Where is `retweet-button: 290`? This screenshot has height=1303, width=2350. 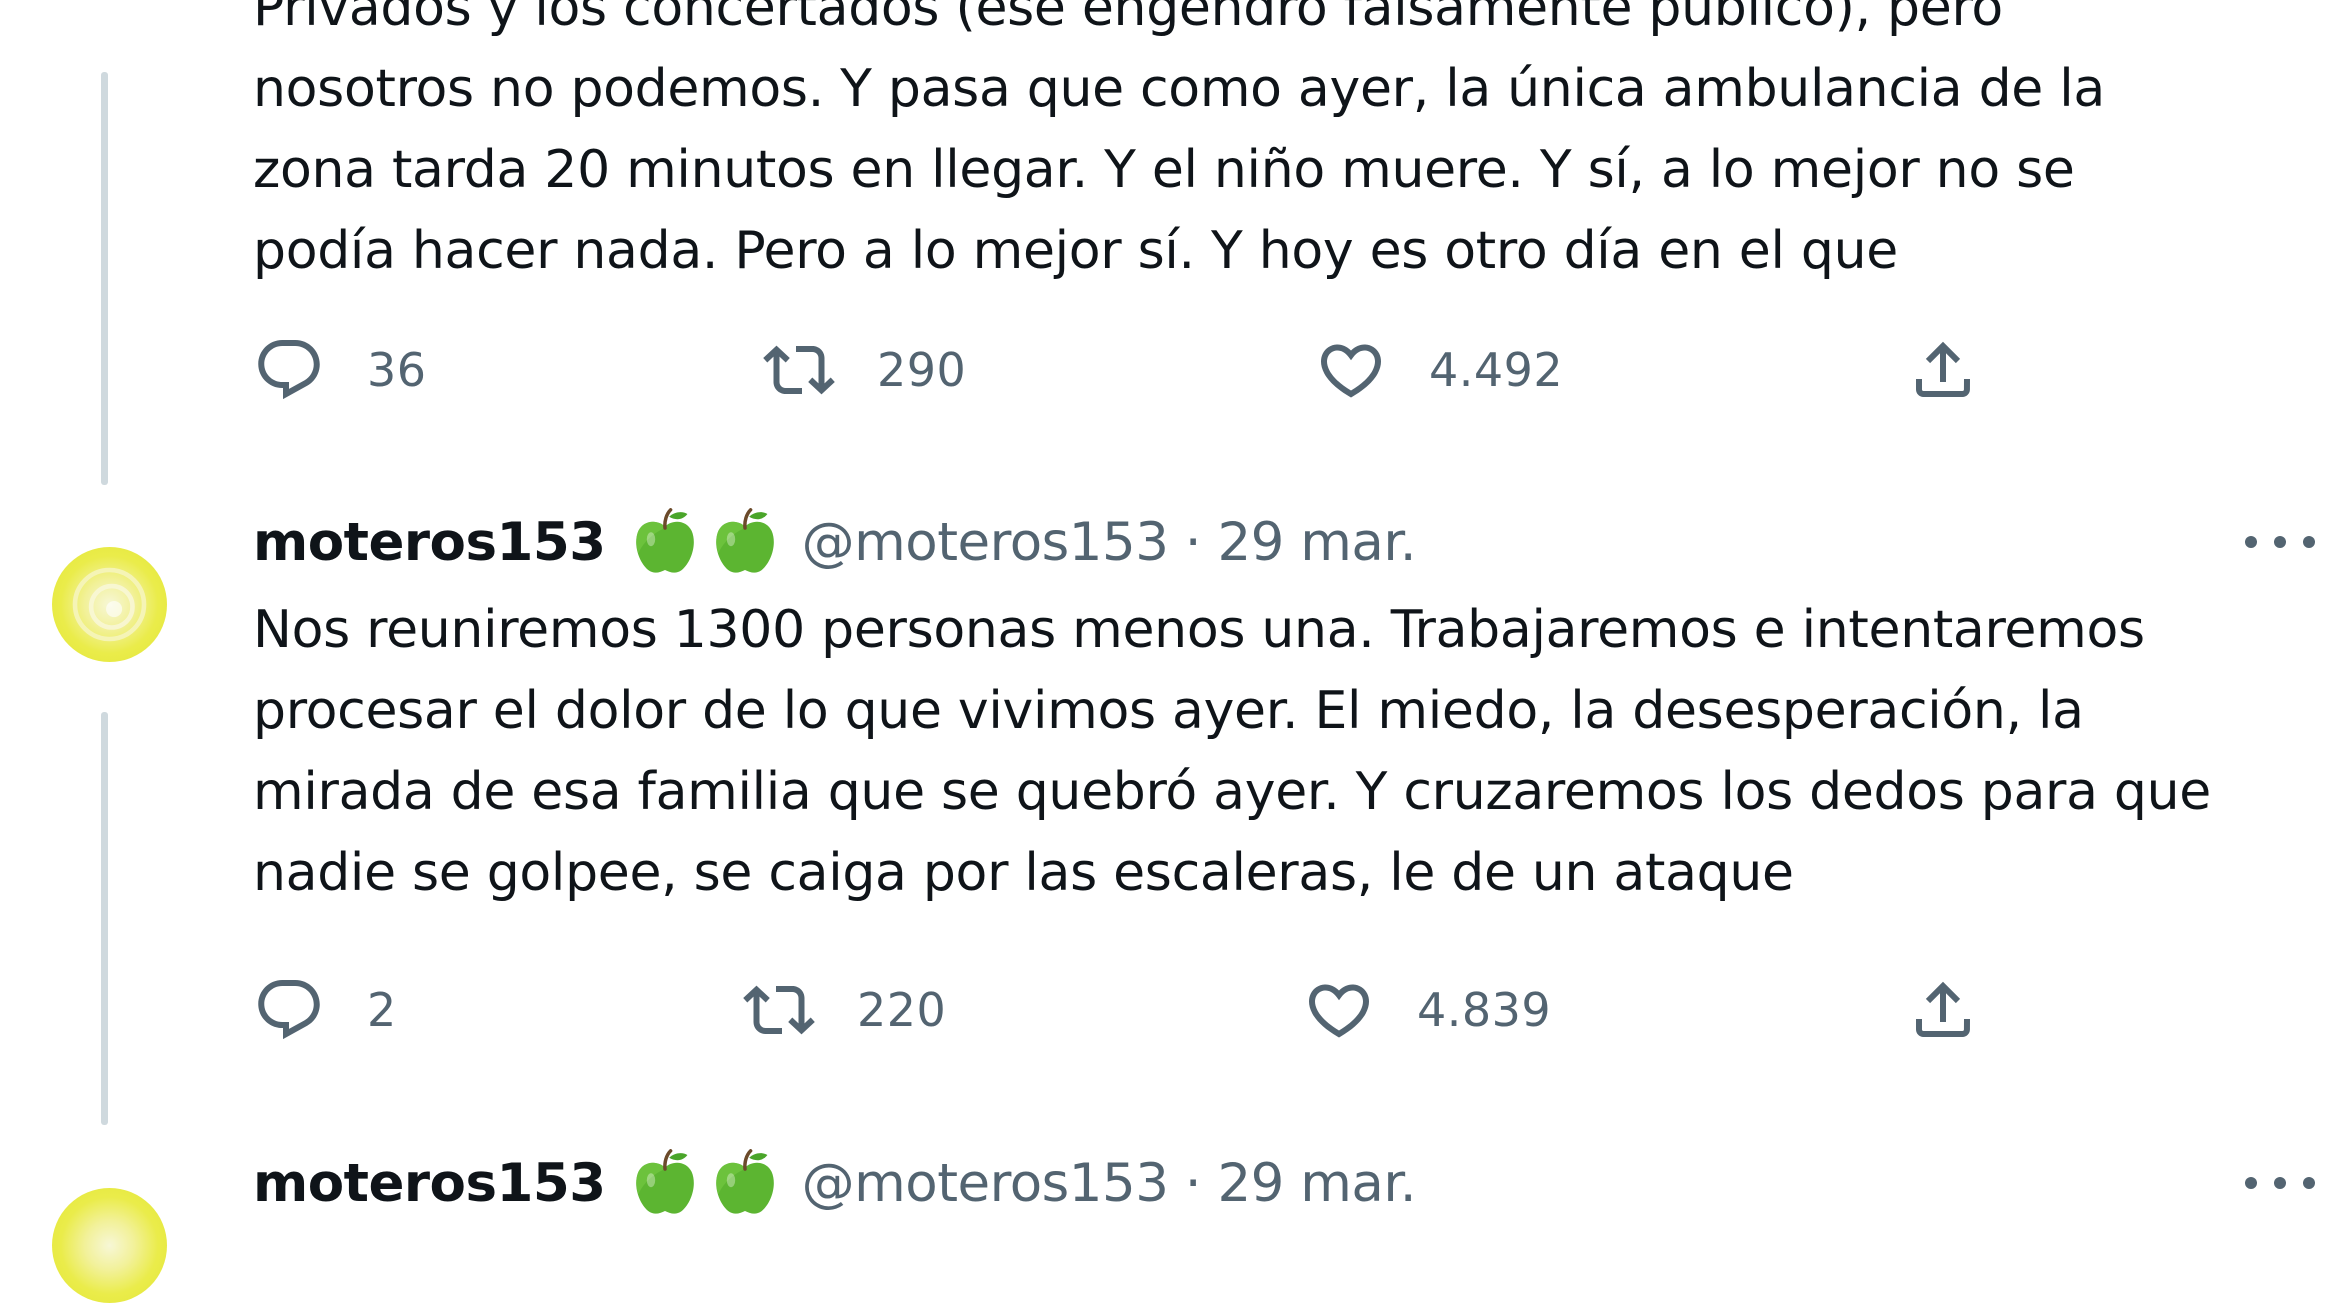
retweet-button: 290 is located at coordinates (864, 370).